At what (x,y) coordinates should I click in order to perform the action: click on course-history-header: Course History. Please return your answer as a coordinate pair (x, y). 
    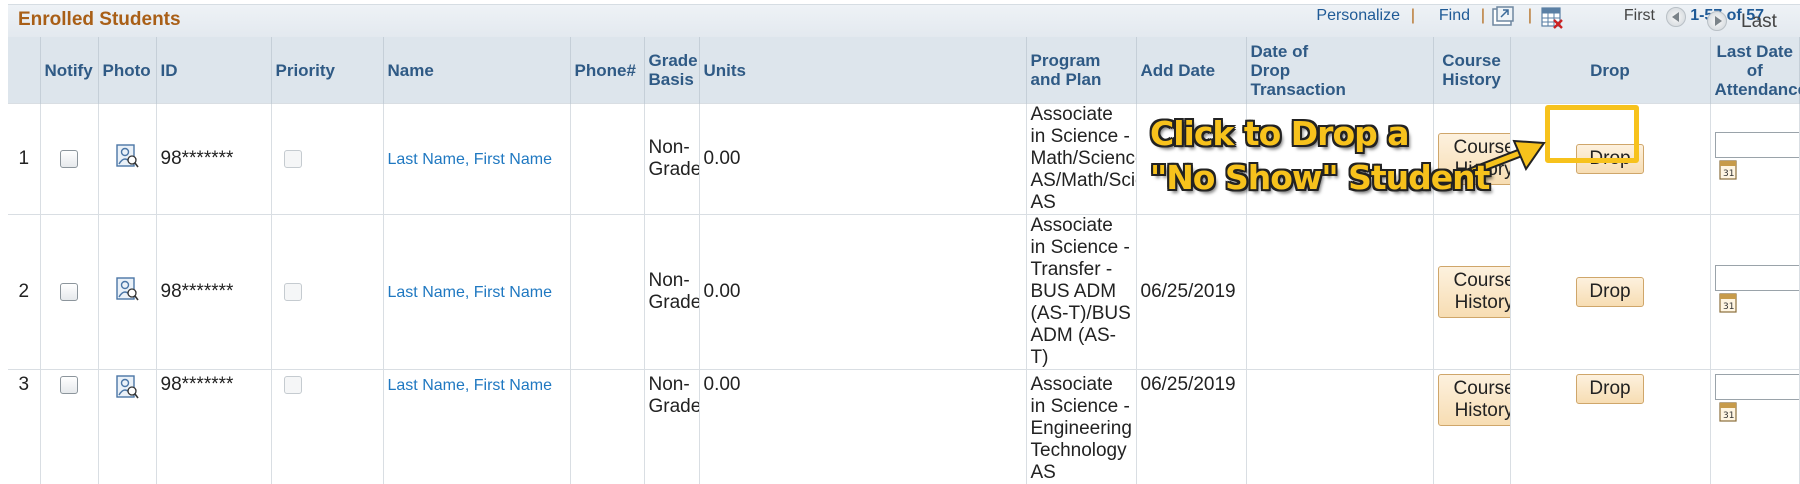
    Looking at the image, I should click on (1471, 70).